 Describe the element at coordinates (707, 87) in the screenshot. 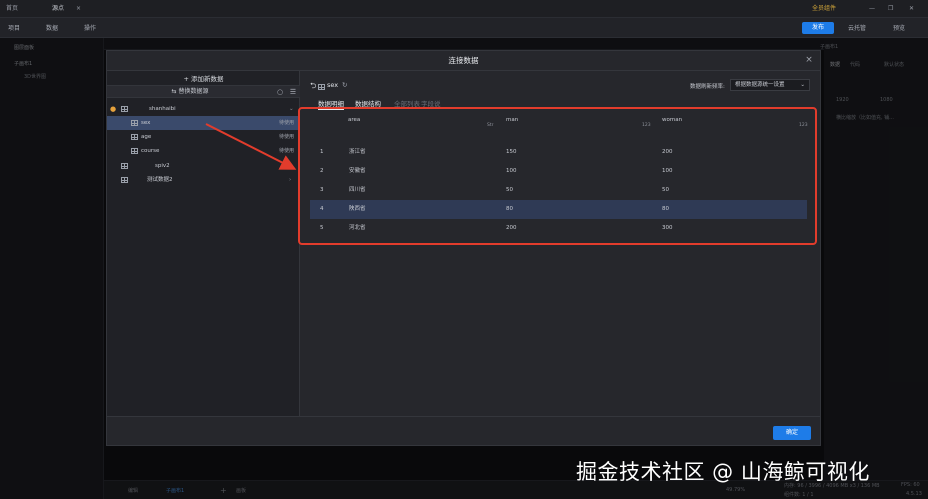

I see `refresh-rate-label: 数据刷新频率:` at that location.